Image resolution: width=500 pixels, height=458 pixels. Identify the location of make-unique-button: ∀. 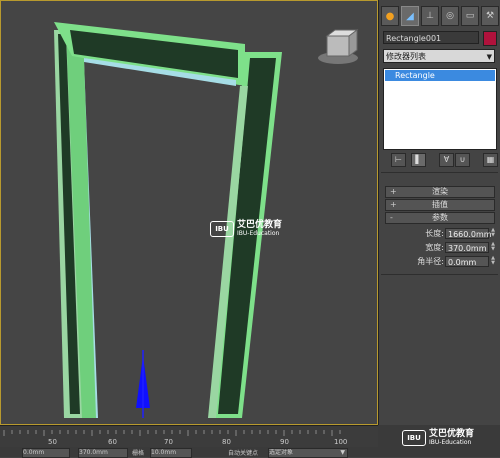
(446, 160).